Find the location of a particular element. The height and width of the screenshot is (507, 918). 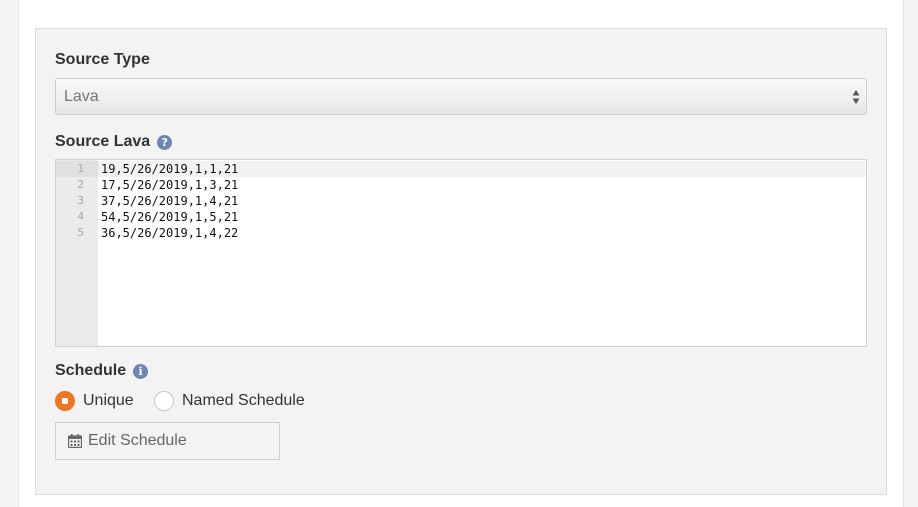

code-line: 1 19,5/26/2019,1,1,21 is located at coordinates (461, 169).